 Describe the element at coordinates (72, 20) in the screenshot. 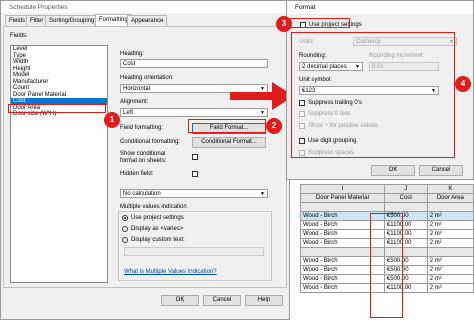

I see `tab-sorting-grouping: Sorting/Grouping` at that location.